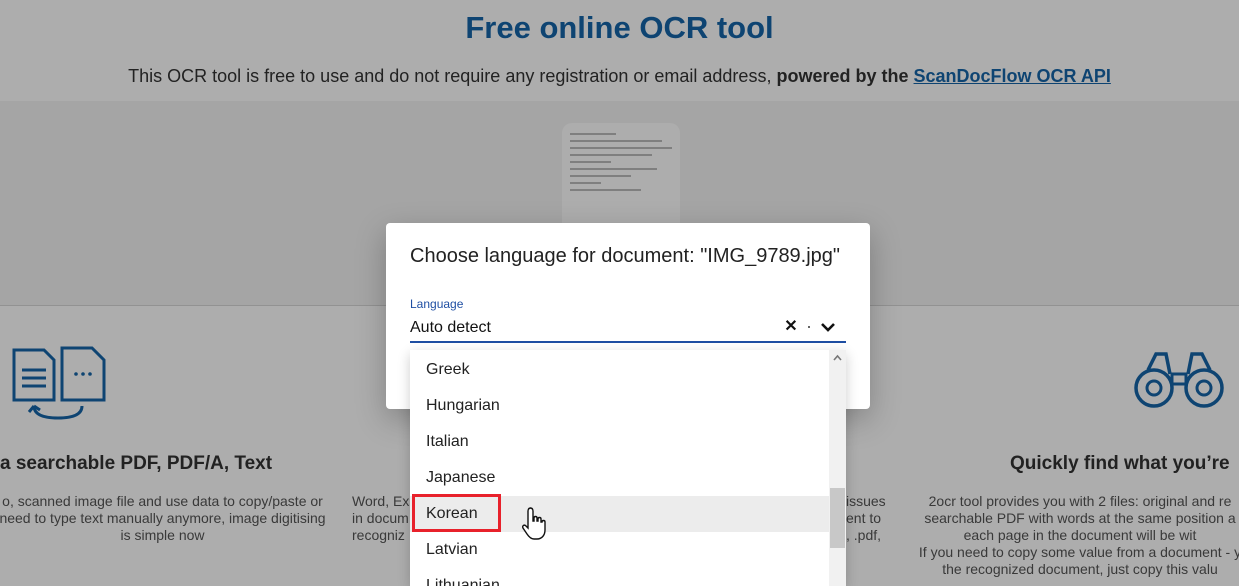 This screenshot has width=1239, height=586. I want to click on dropdown-scrollbar, so click(837, 468).